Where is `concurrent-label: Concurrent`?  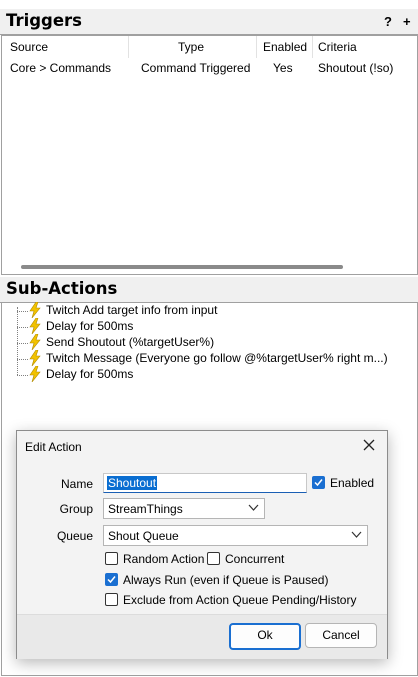
concurrent-label: Concurrent is located at coordinates (255, 559).